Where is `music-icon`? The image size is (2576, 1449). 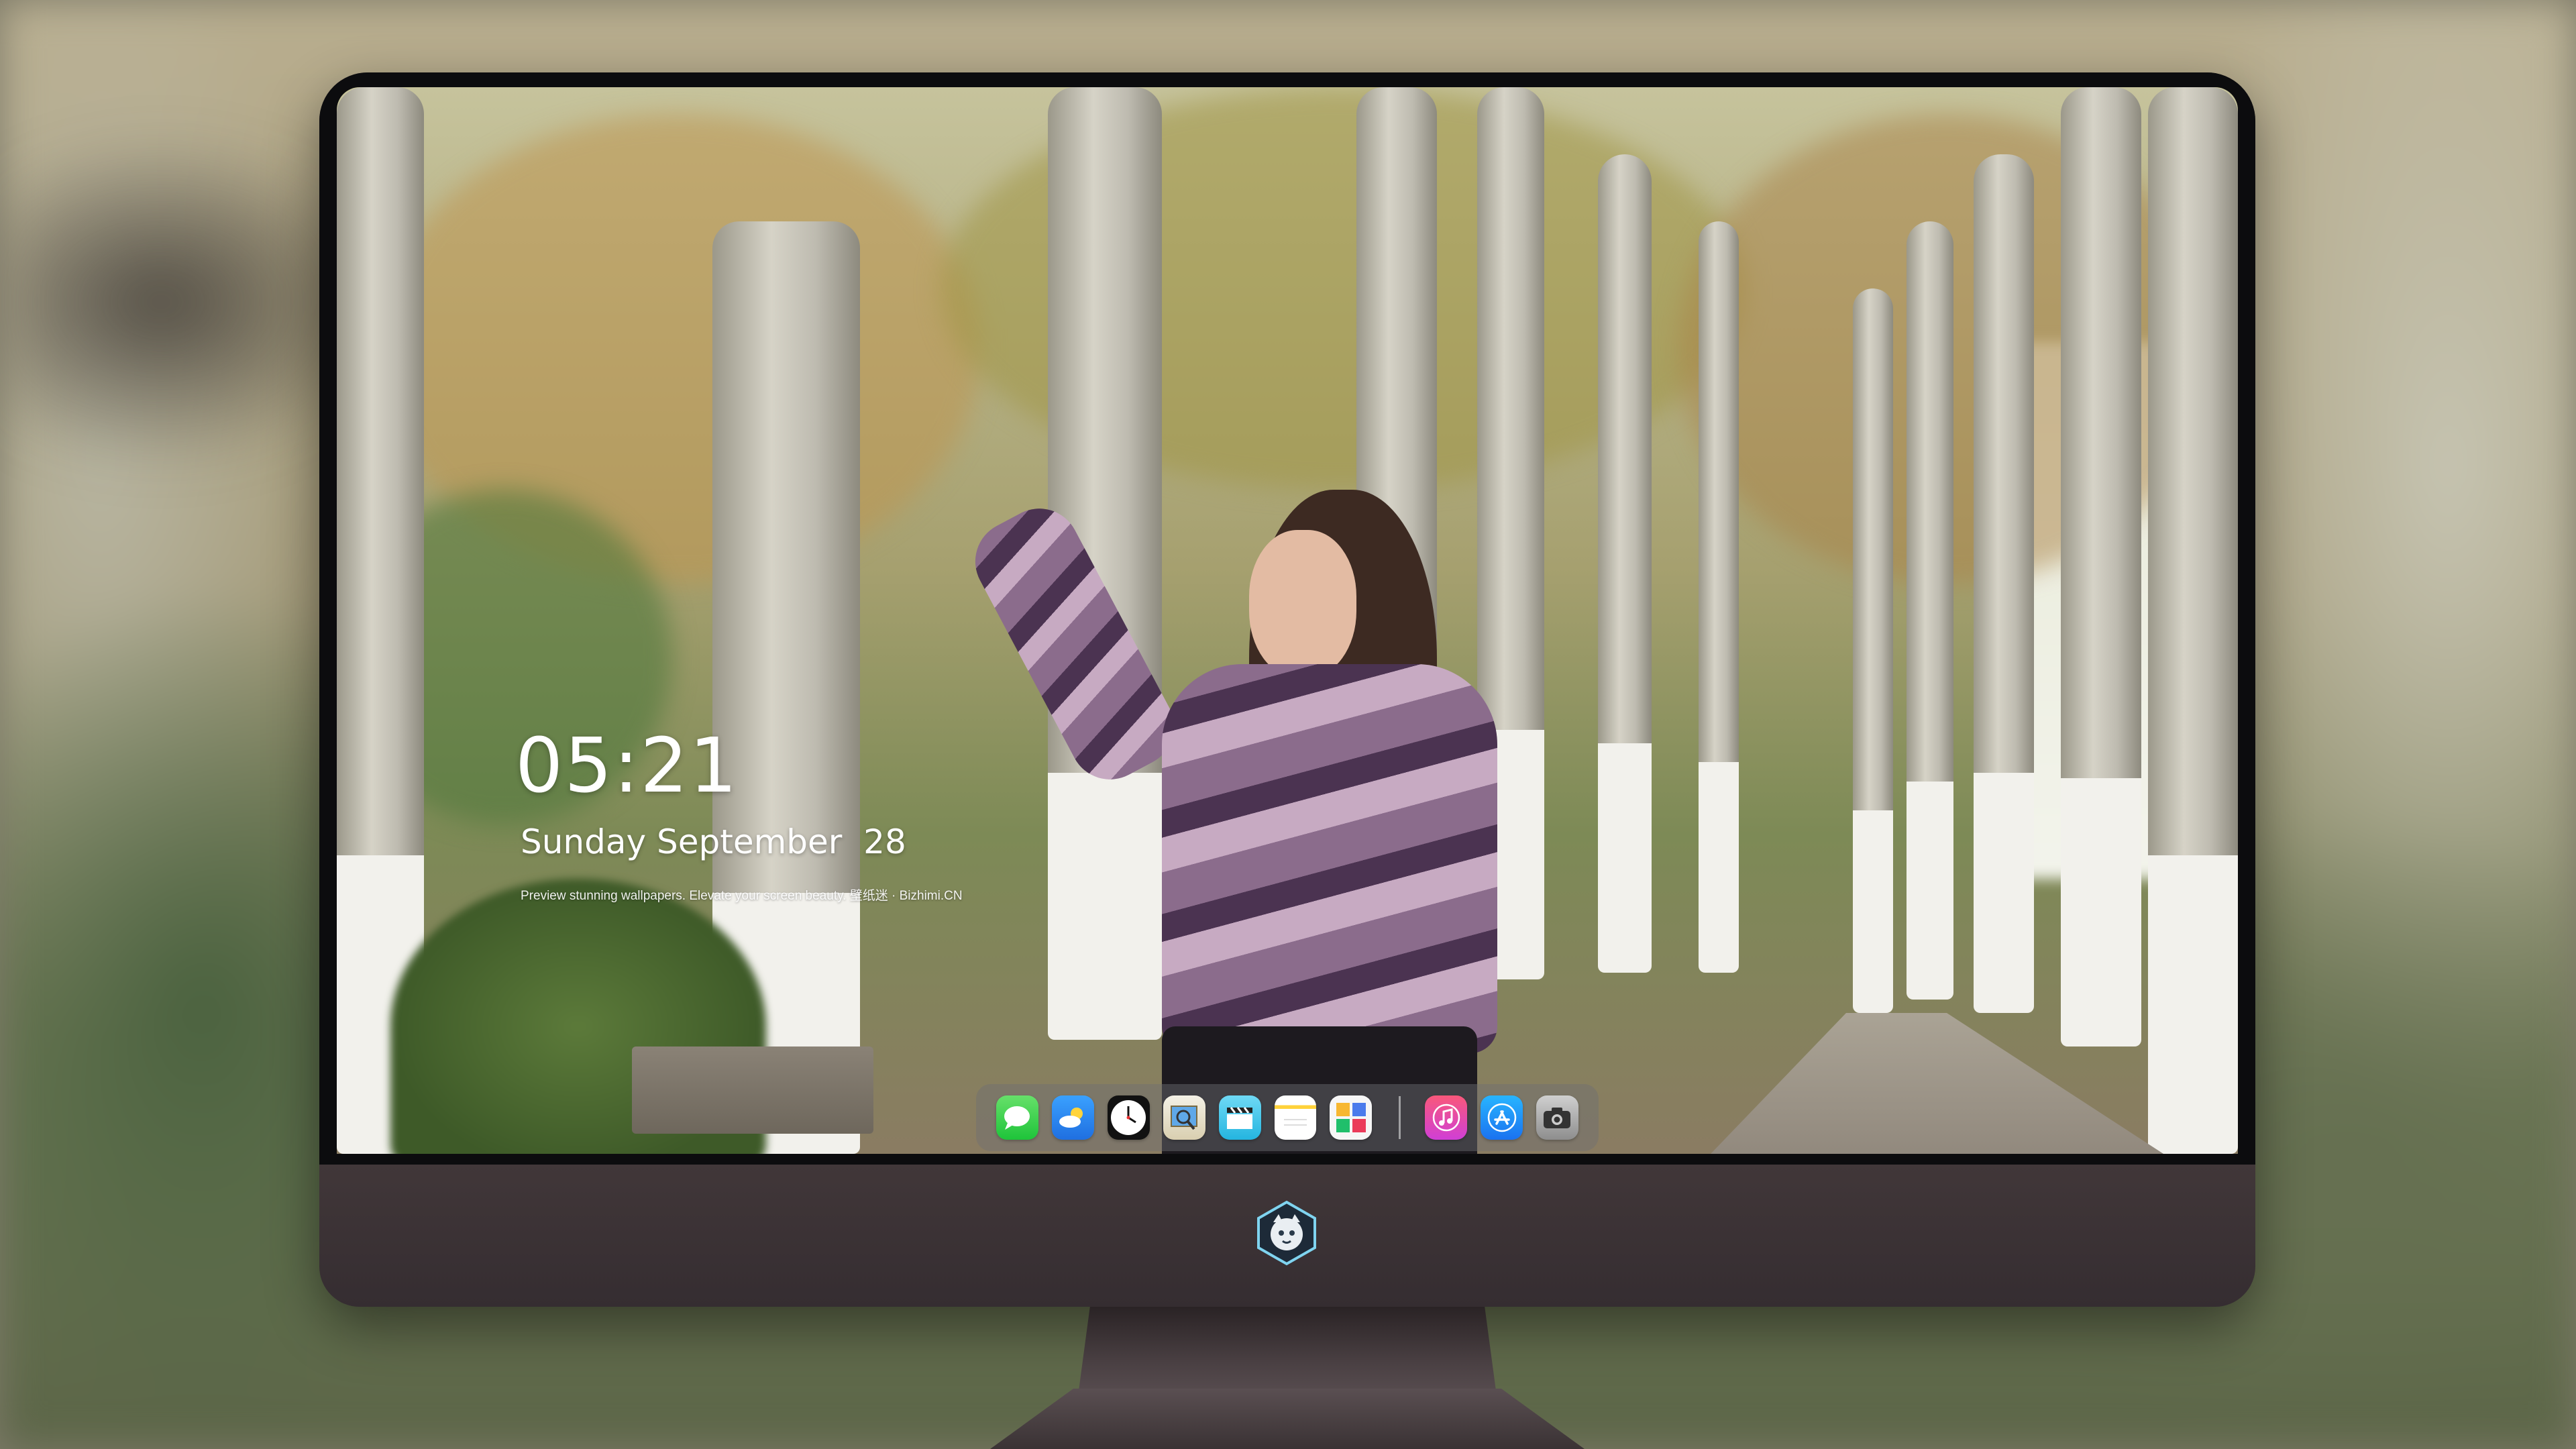 music-icon is located at coordinates (1446, 1117).